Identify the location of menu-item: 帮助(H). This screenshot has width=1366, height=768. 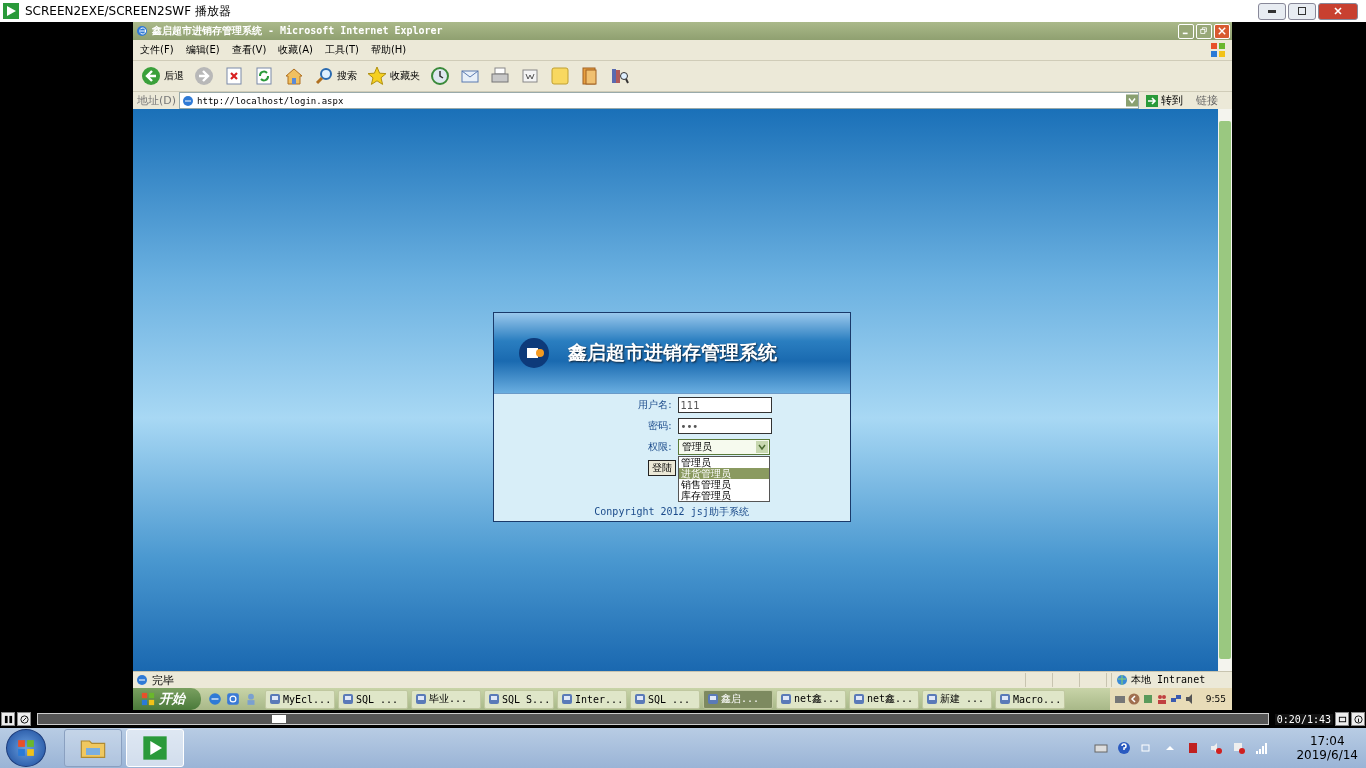
(388, 50).